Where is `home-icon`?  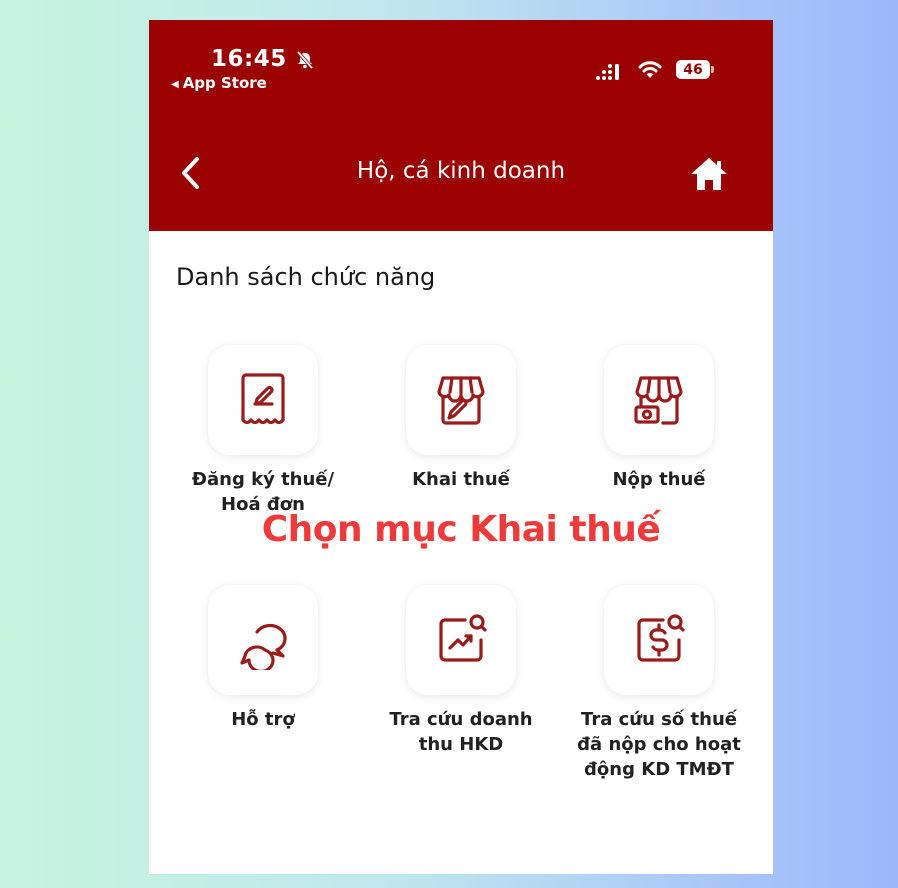
home-icon is located at coordinates (709, 174).